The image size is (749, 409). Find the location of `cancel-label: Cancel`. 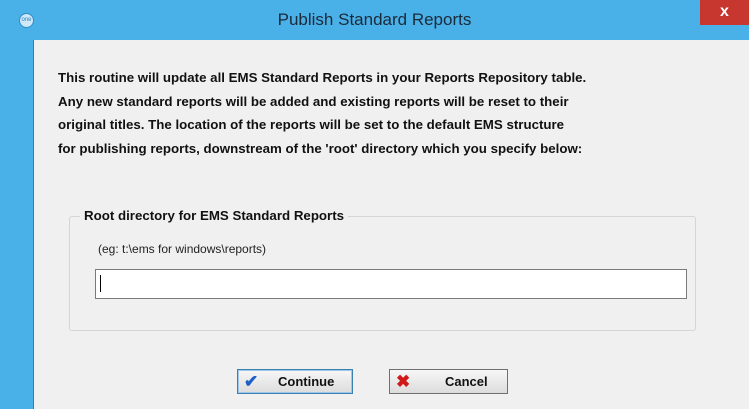

cancel-label: Cancel is located at coordinates (466, 381).